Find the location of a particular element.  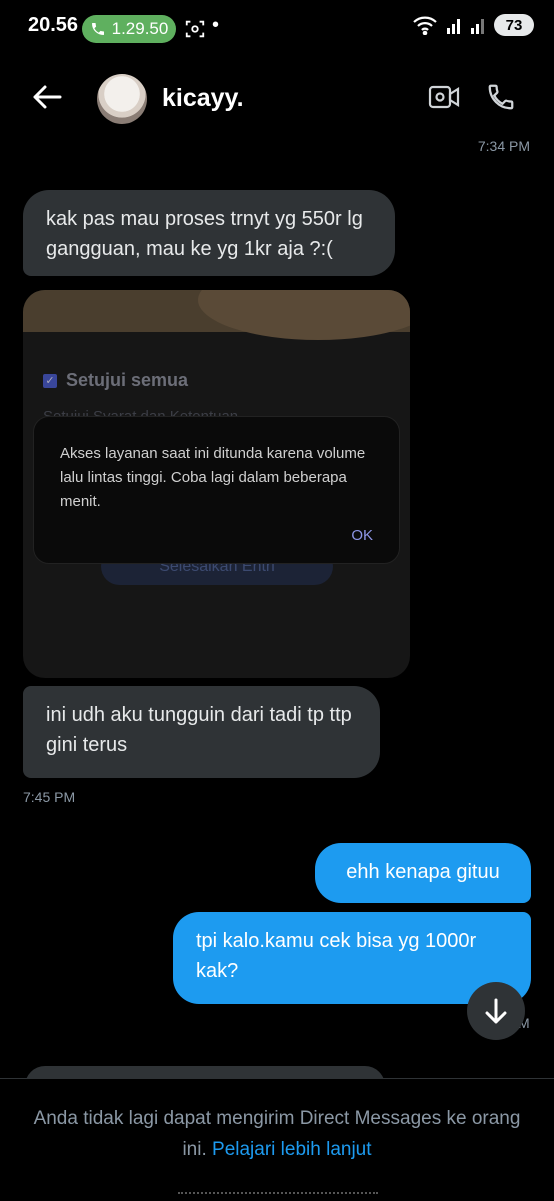

scroll-to-bottom-button is located at coordinates (496, 1011).